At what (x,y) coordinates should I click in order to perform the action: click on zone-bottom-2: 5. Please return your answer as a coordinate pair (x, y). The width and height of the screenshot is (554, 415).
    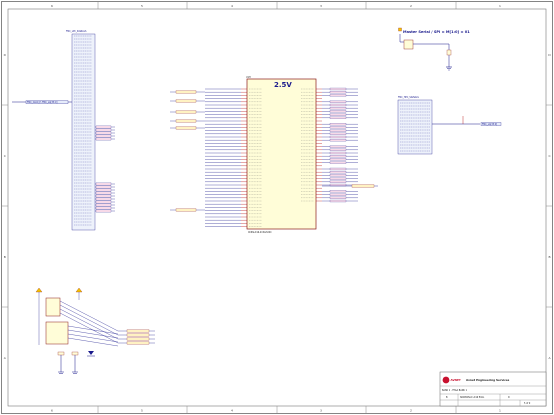
    Looking at the image, I should click on (142, 411).